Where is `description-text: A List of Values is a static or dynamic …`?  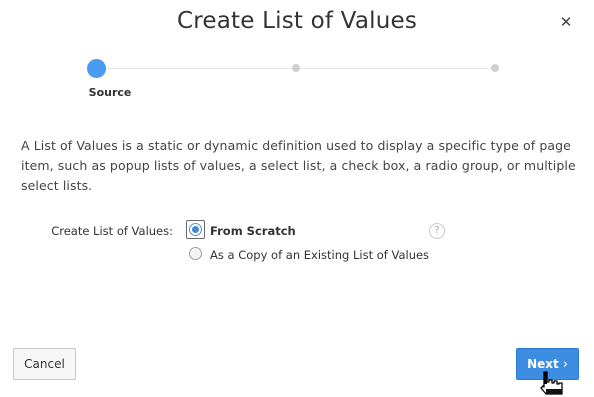 description-text: A List of Values is a static or dynamic … is located at coordinates (298, 165).